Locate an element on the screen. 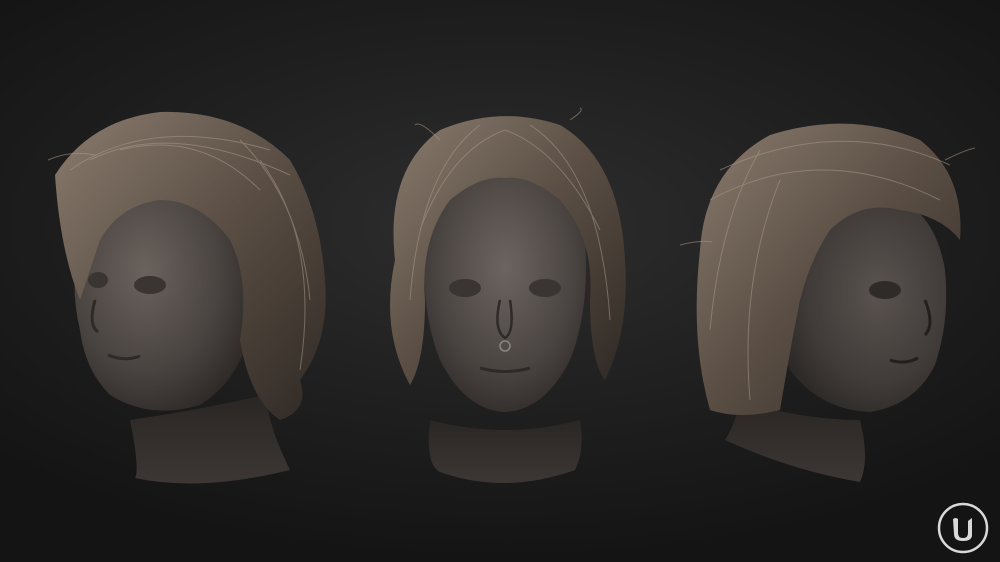  eye-left-b is located at coordinates (150, 285).